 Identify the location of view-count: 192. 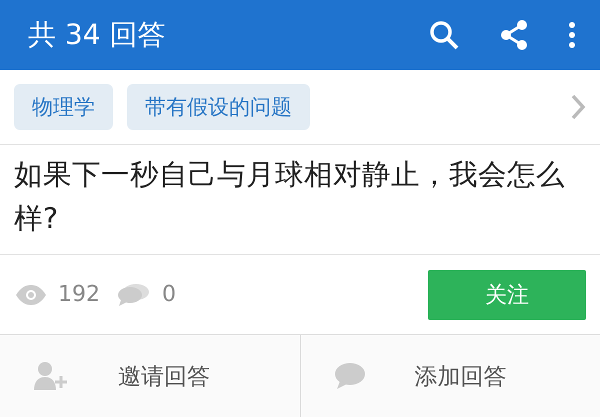
(79, 294).